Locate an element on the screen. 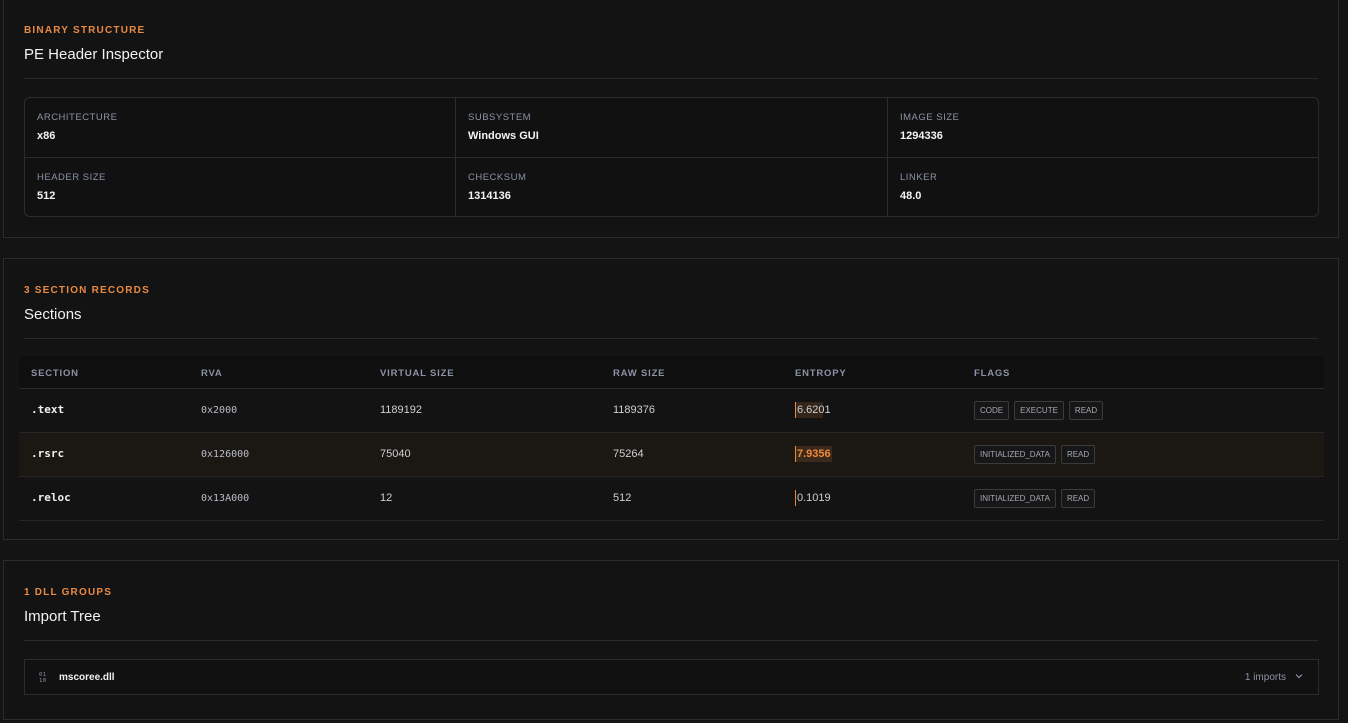  entropy-value: 7.9356 is located at coordinates (814, 454).